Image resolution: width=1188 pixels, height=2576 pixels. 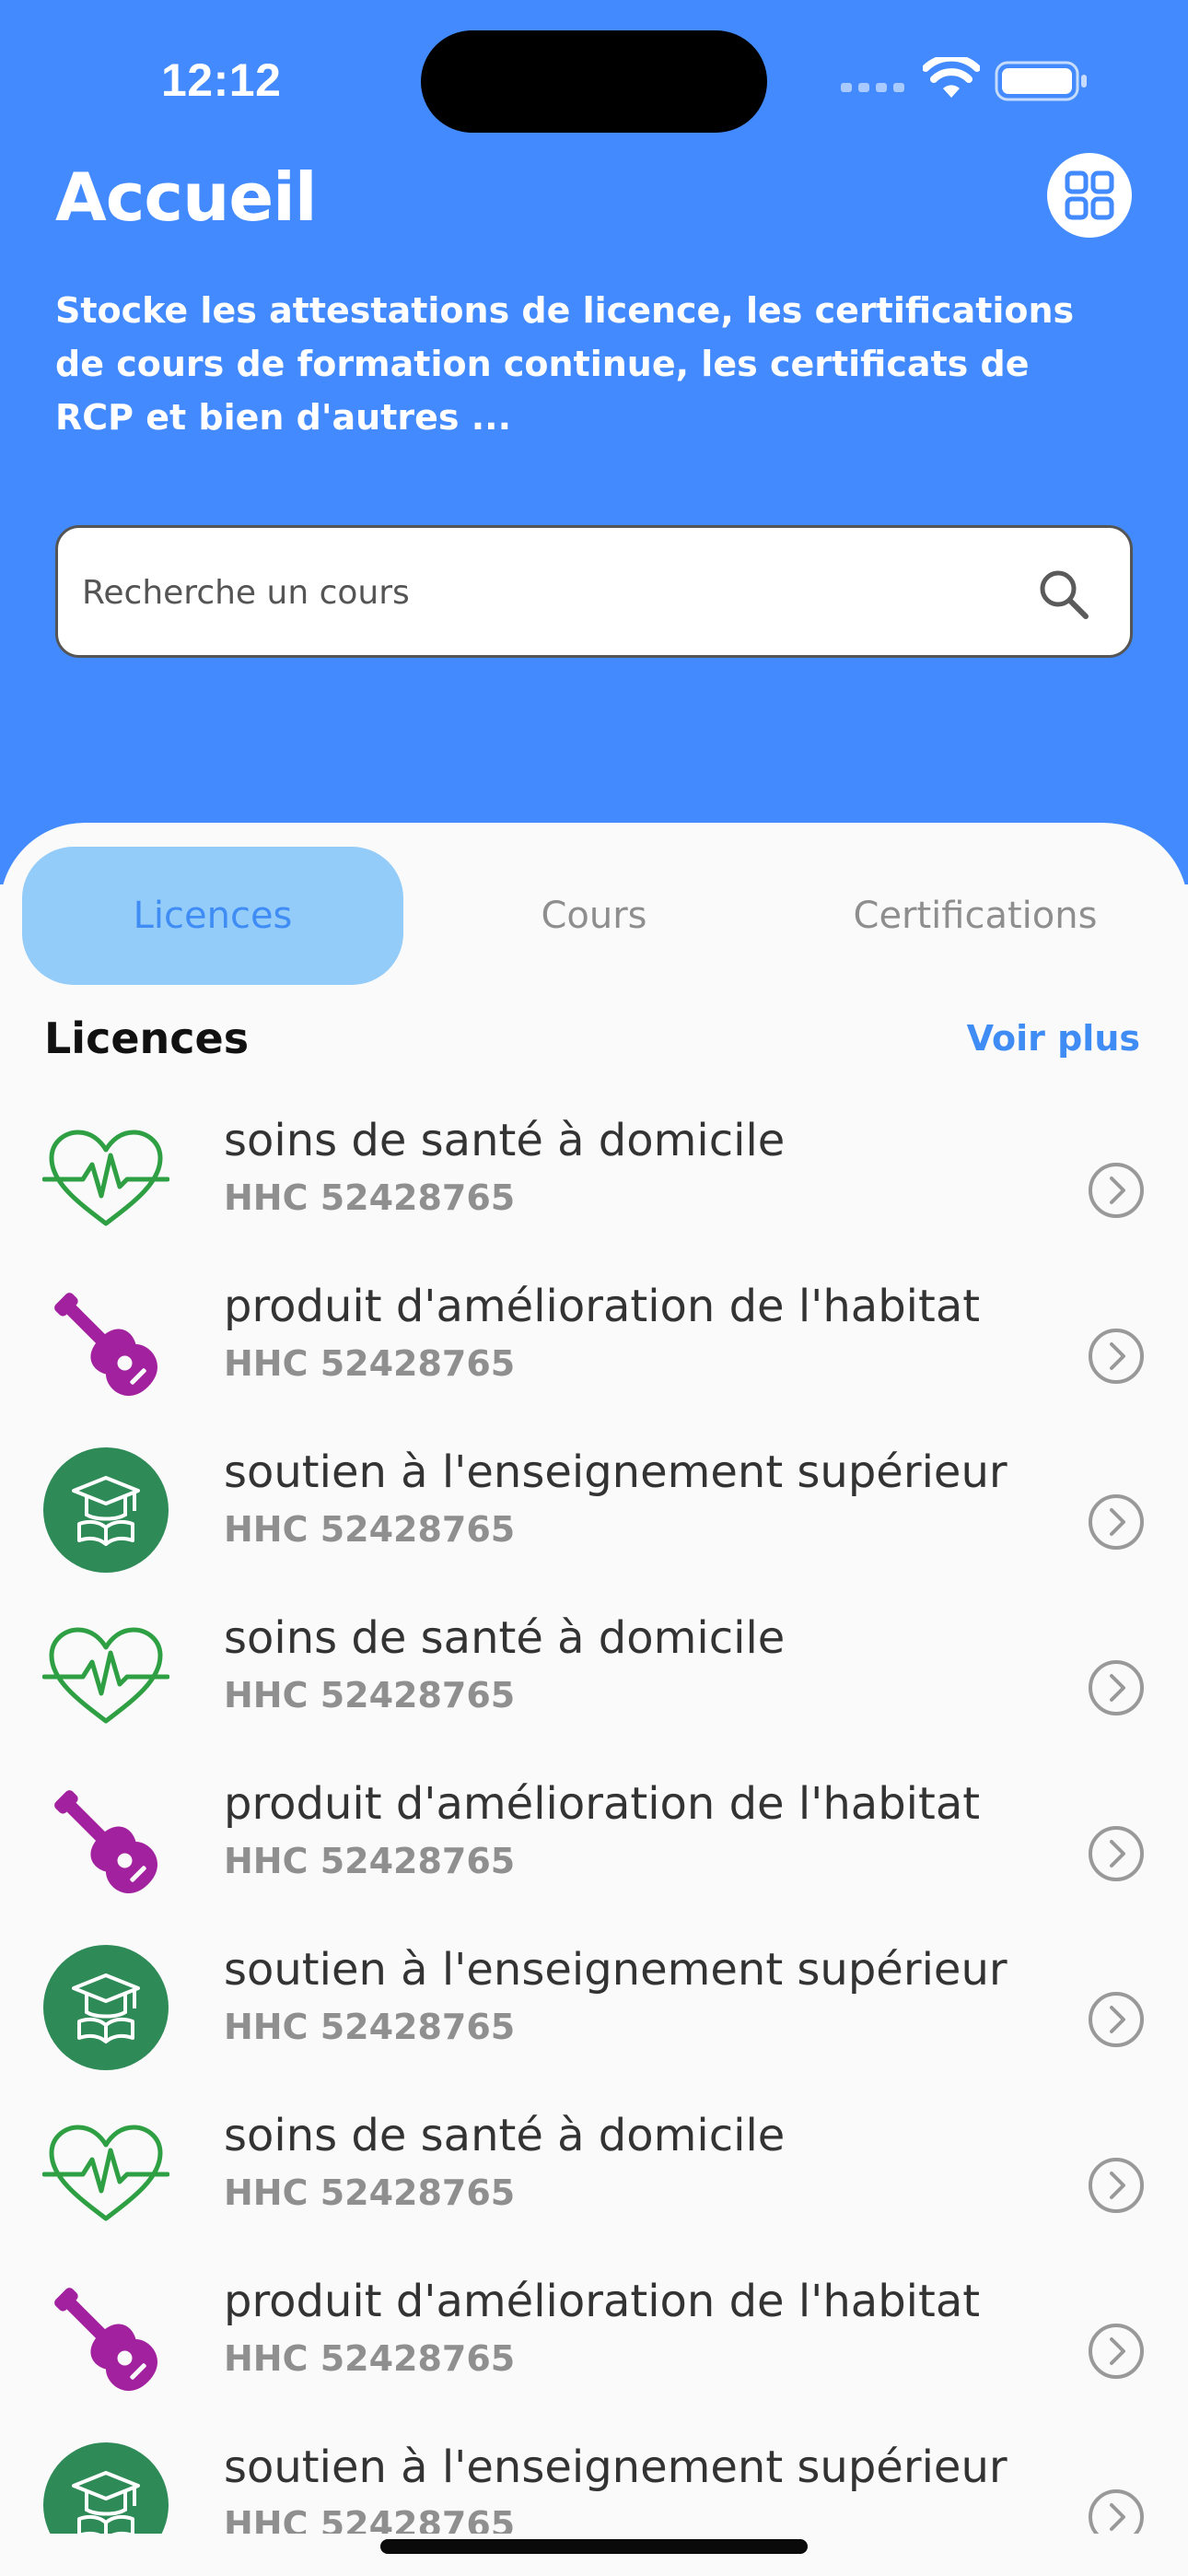 I want to click on page-title: Accueil, so click(x=186, y=197).